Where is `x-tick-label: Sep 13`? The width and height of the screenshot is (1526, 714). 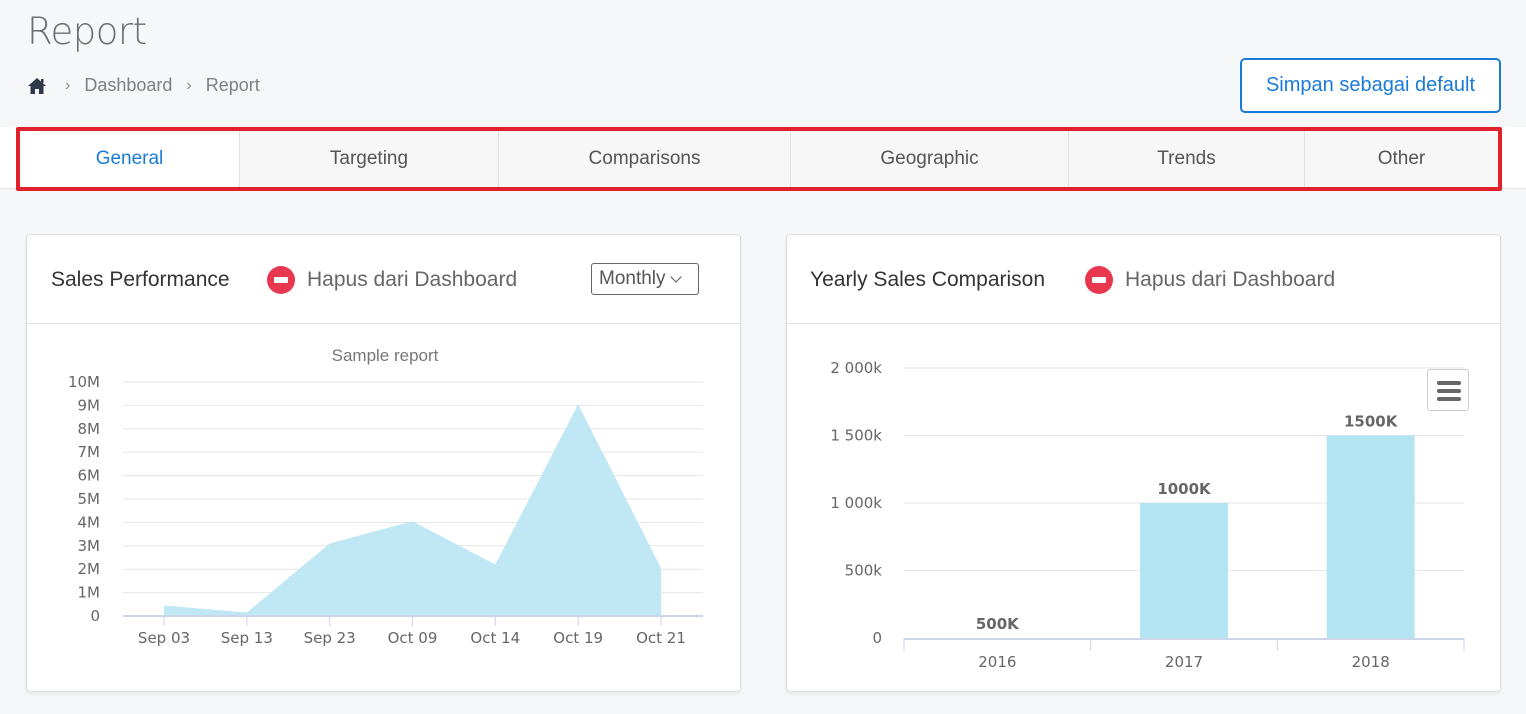 x-tick-label: Sep 13 is located at coordinates (247, 638).